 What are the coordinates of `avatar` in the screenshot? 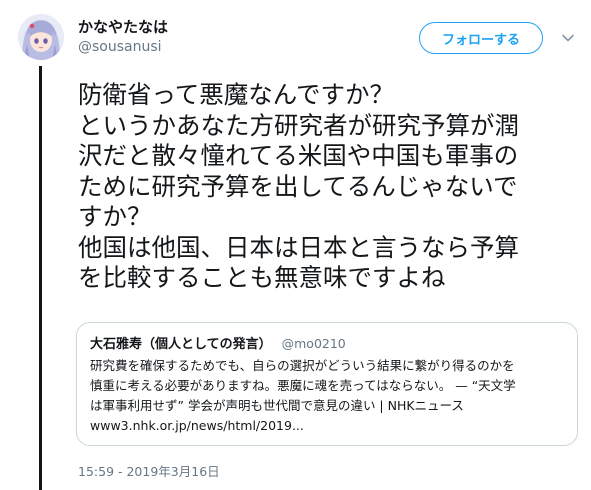 It's located at (41, 37).